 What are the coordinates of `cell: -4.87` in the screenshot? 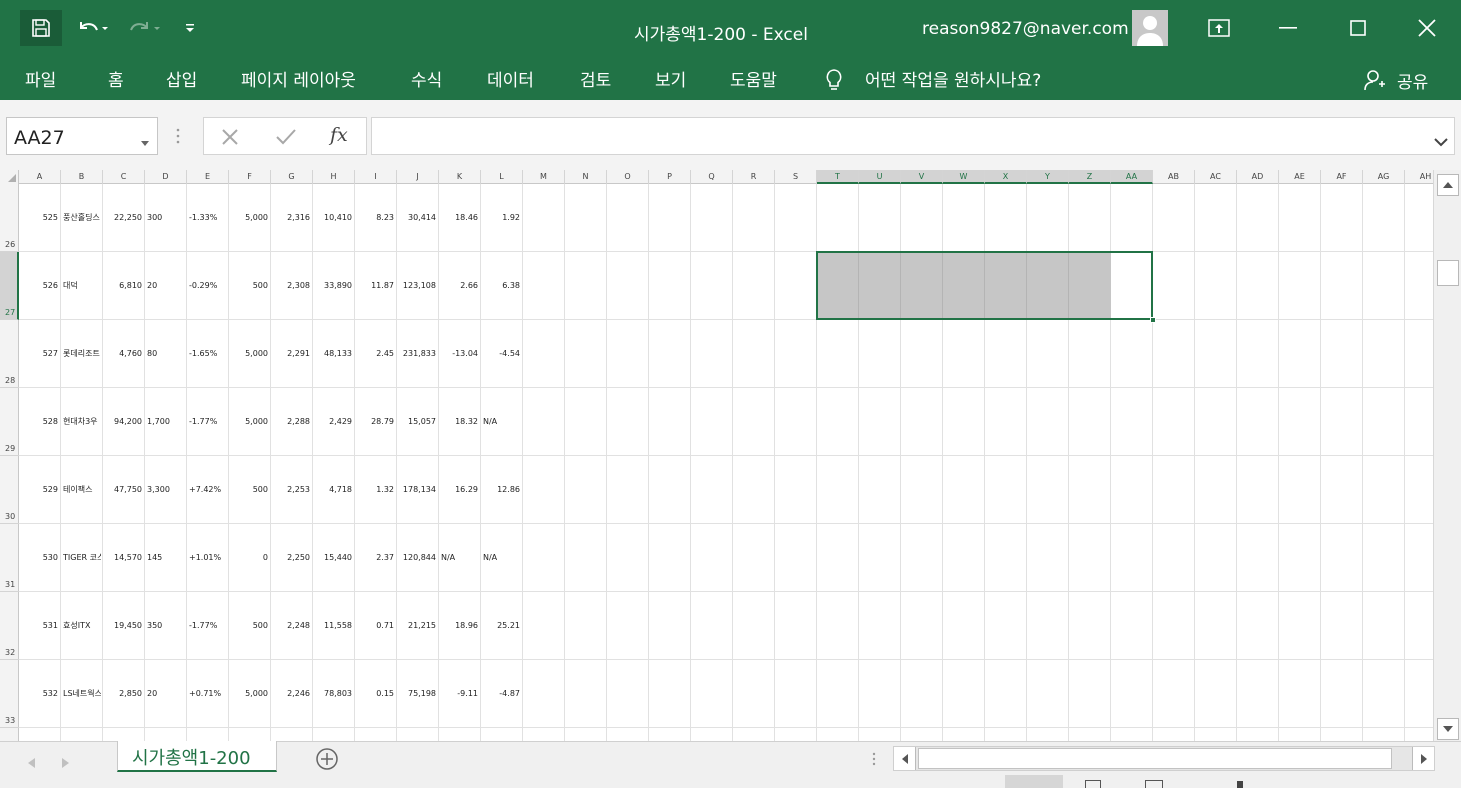 It's located at (501, 694).